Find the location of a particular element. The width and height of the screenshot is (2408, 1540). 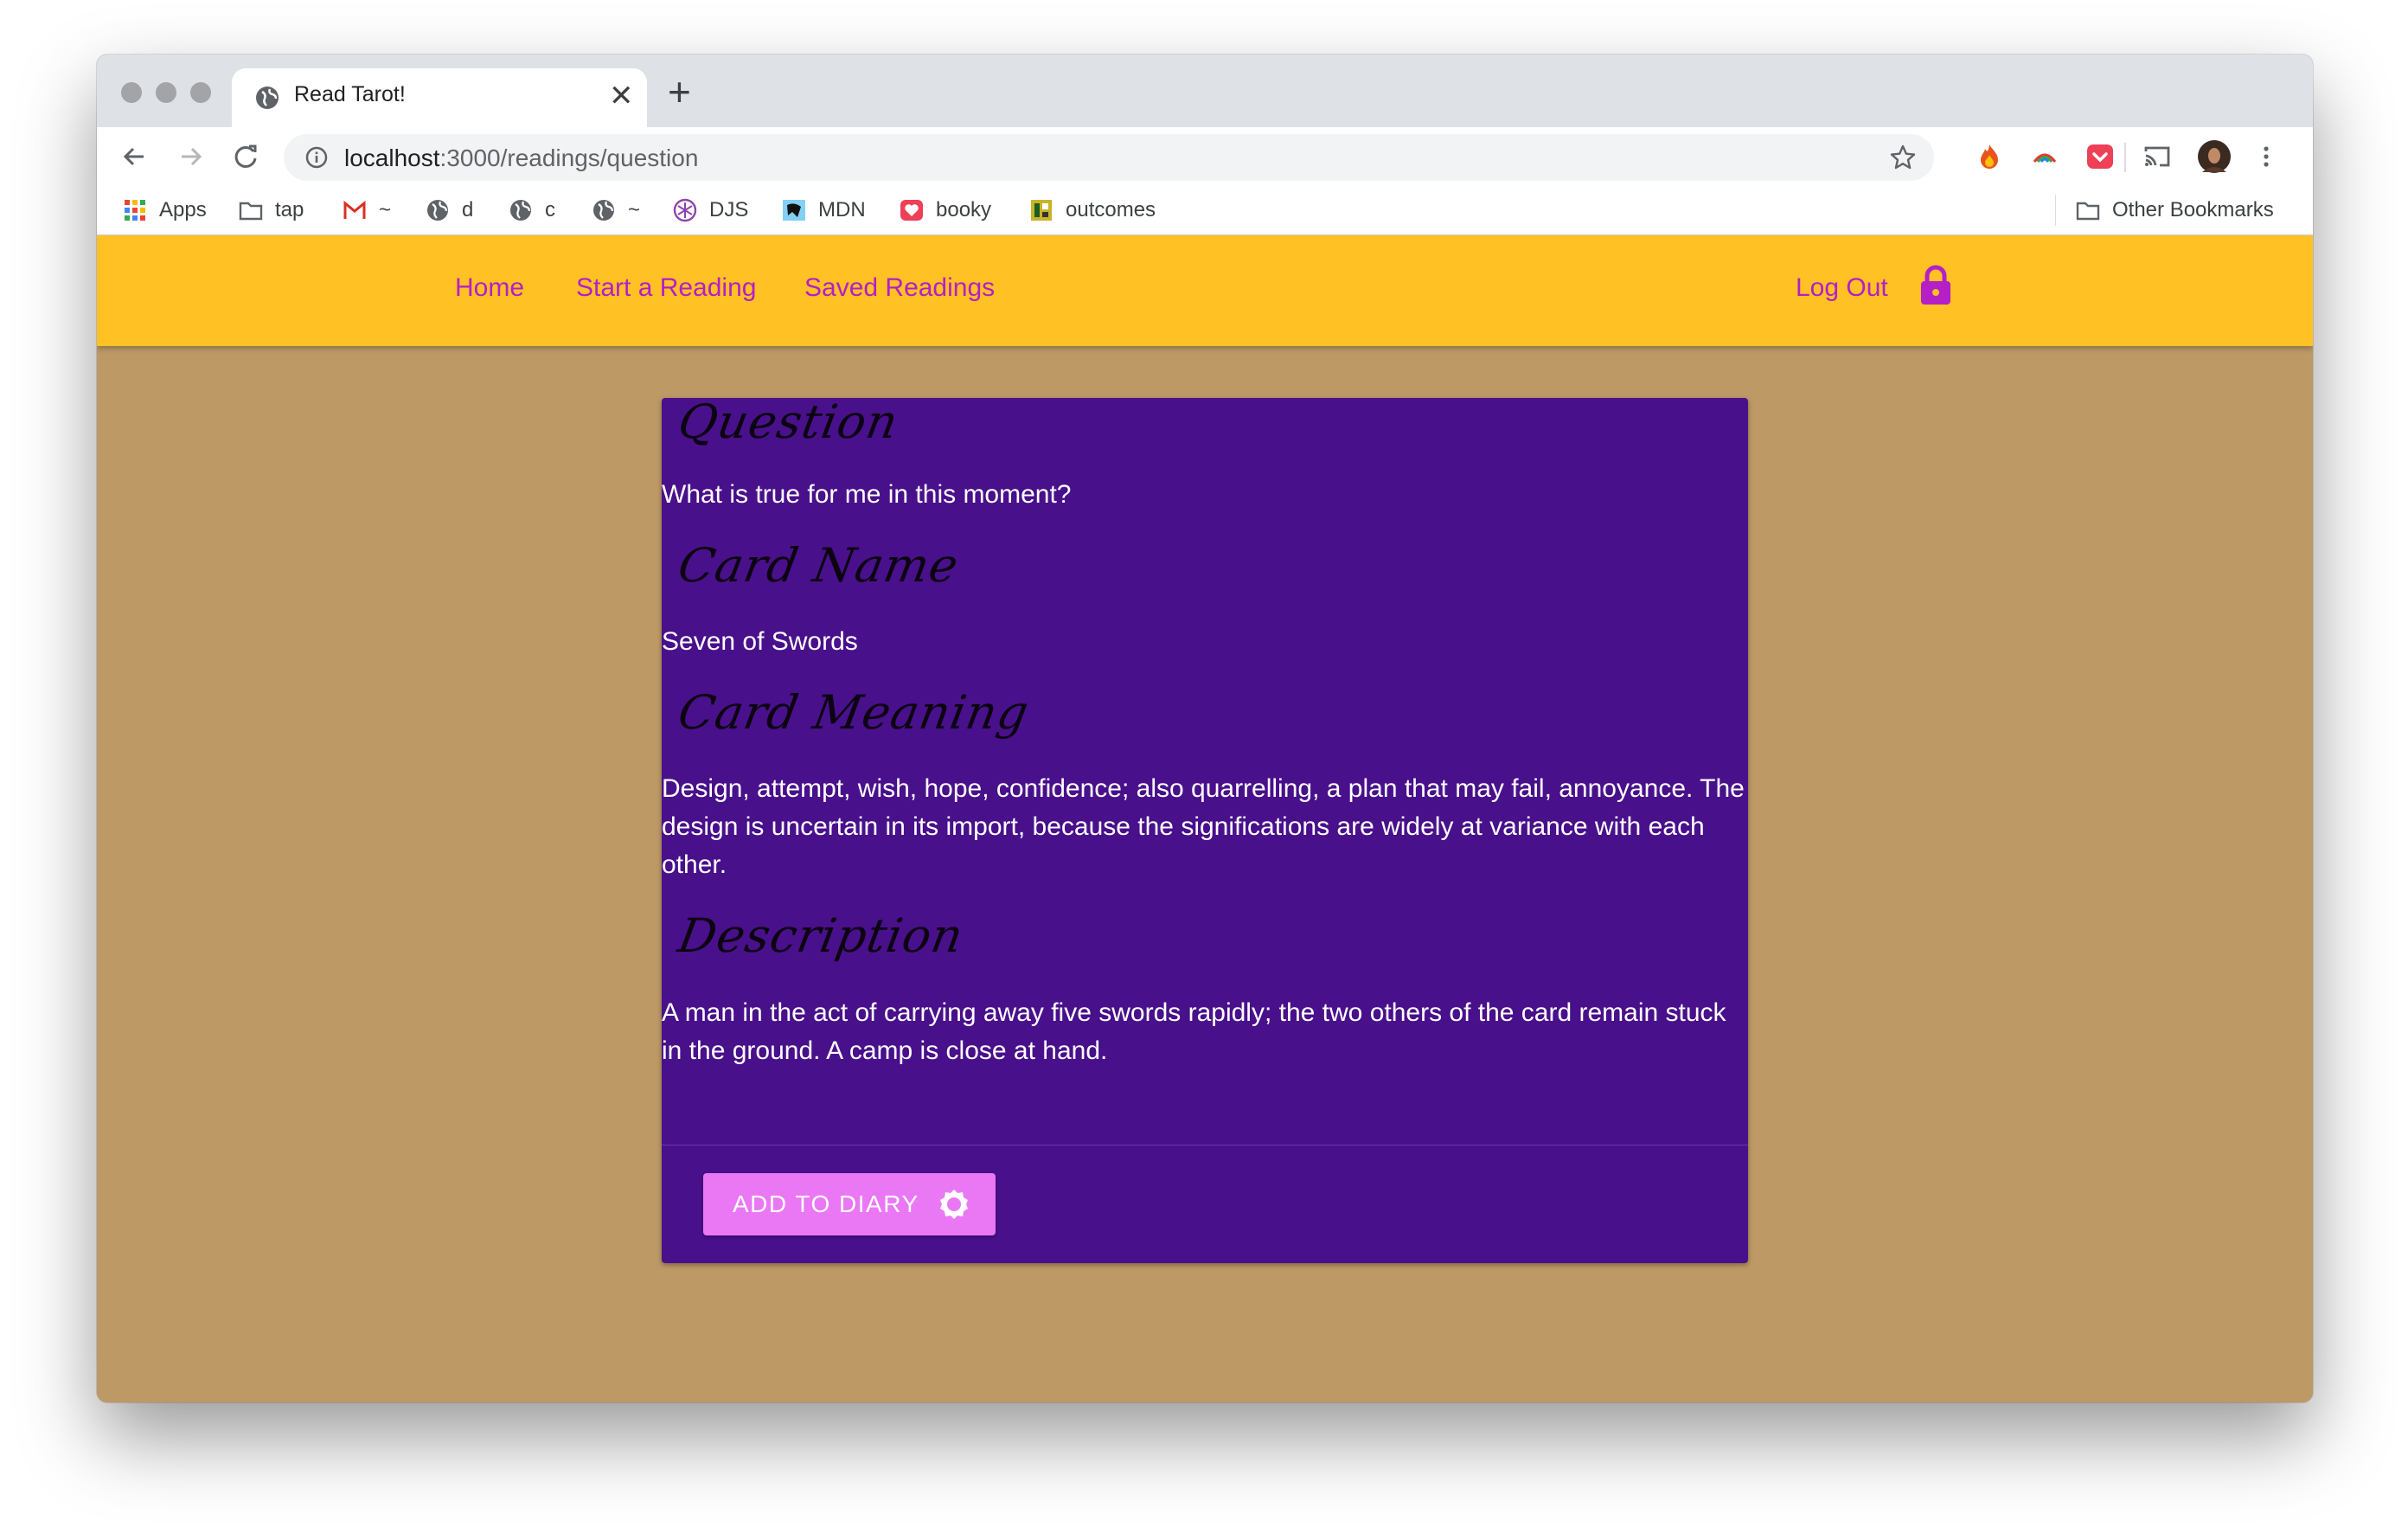

bookmark-outcomes: outcomes is located at coordinates (1092, 210).